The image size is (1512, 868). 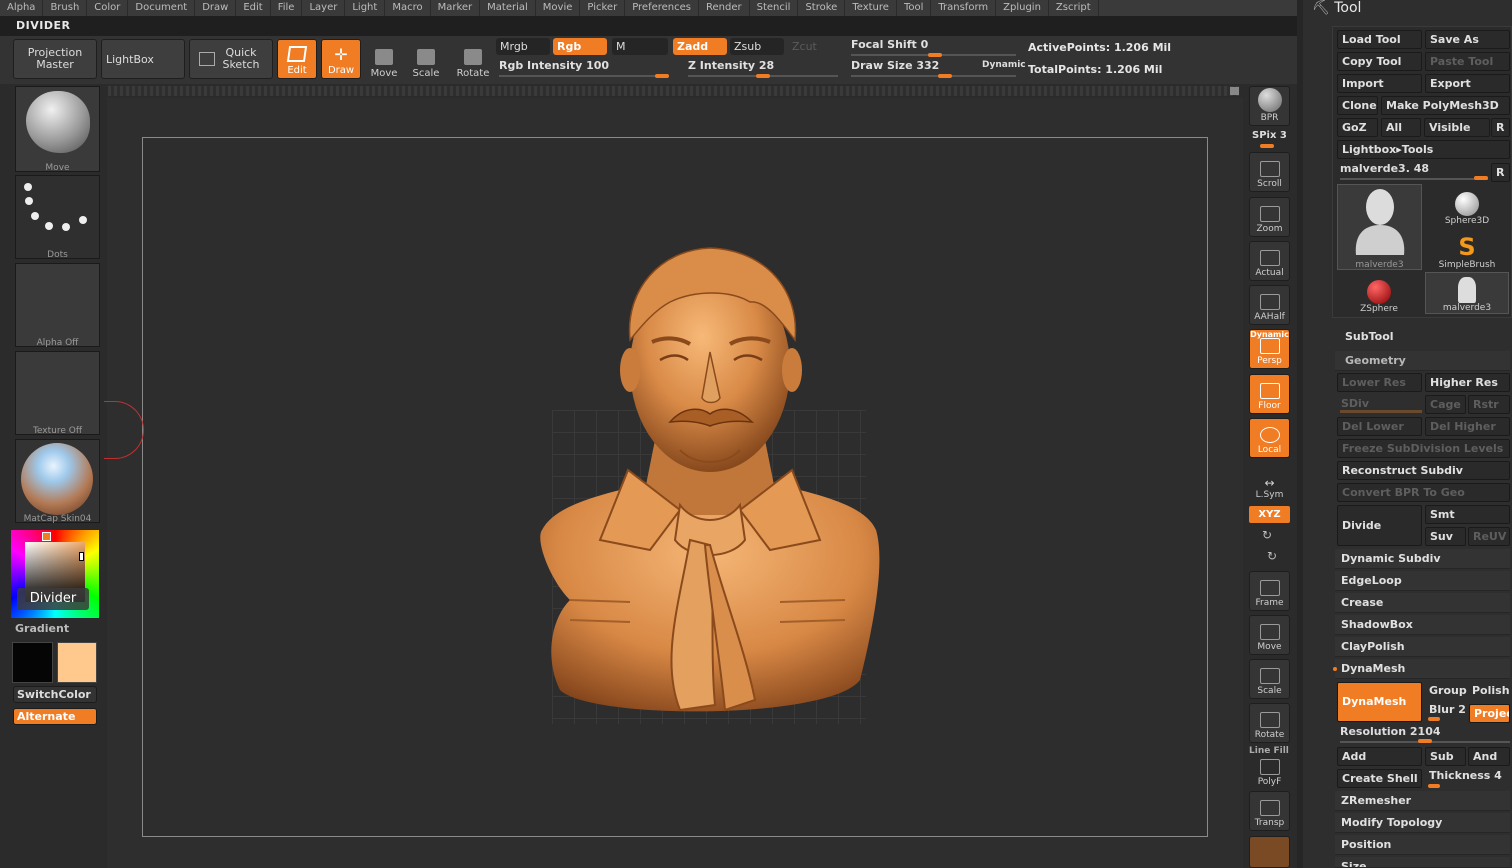 What do you see at coordinates (55, 694) in the screenshot?
I see `switchcolor-button: SwitchColor` at bounding box center [55, 694].